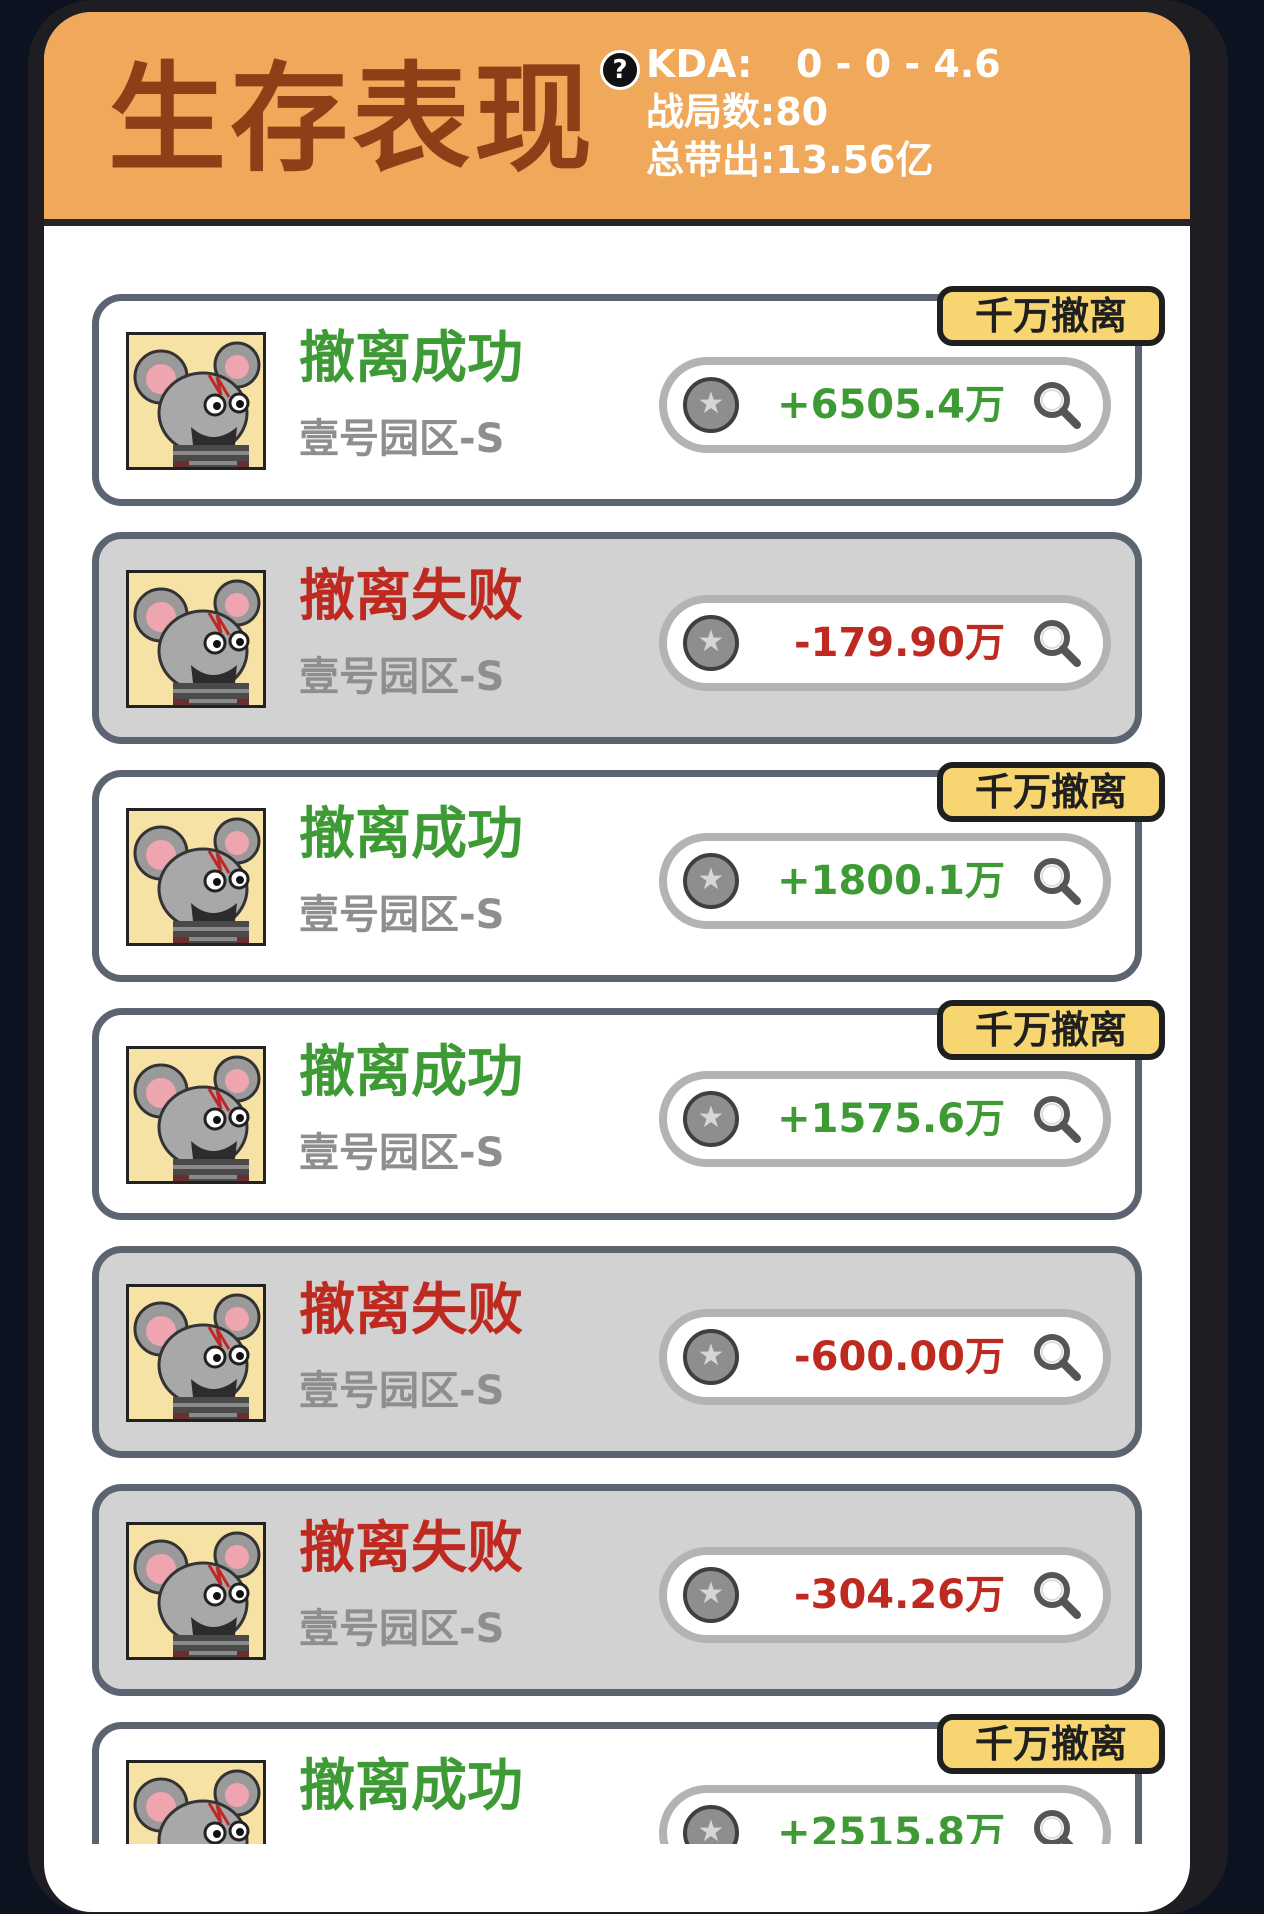 The image size is (1264, 1914). Describe the element at coordinates (891, 881) in the screenshot. I see `value-text: +1800.1万` at that location.